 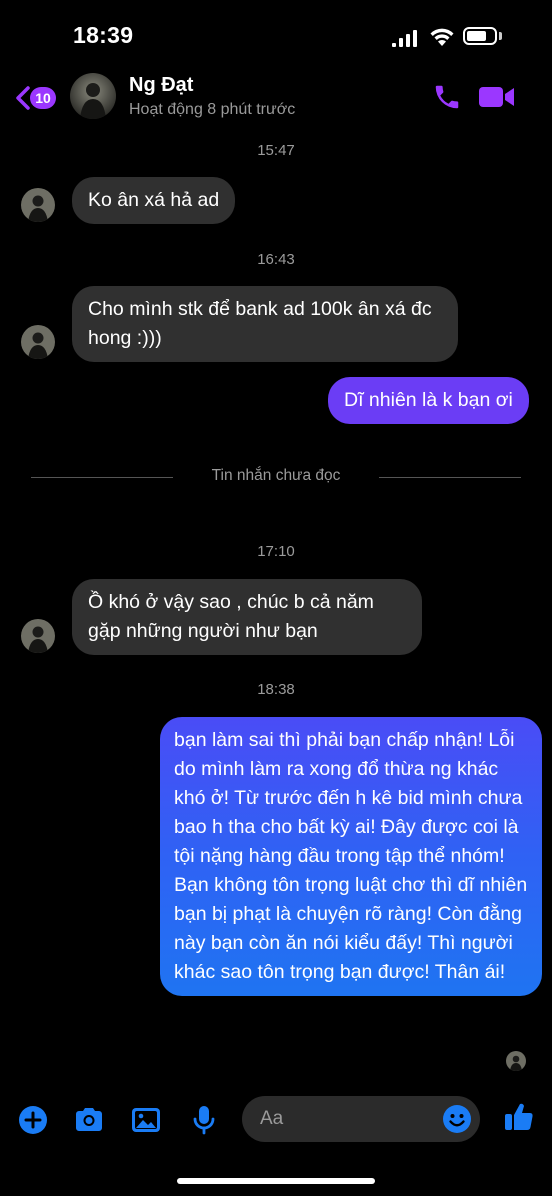 I want to click on seen-indicator-avatar, so click(x=516, y=1061).